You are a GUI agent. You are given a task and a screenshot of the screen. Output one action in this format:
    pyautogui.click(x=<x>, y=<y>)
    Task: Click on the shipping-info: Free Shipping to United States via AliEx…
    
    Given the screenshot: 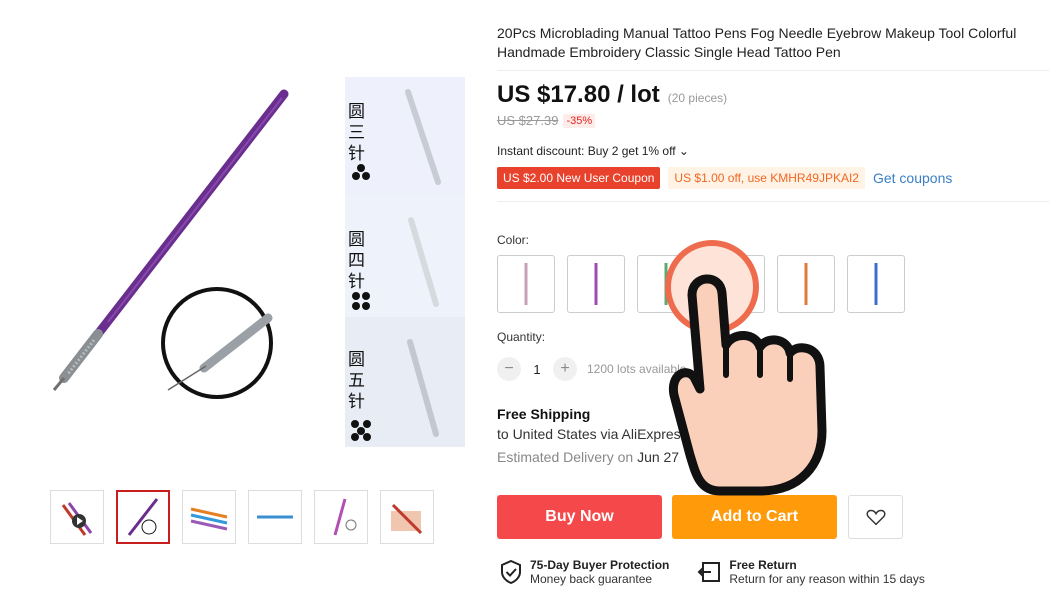 What is the action you would take?
    pyautogui.click(x=659, y=435)
    